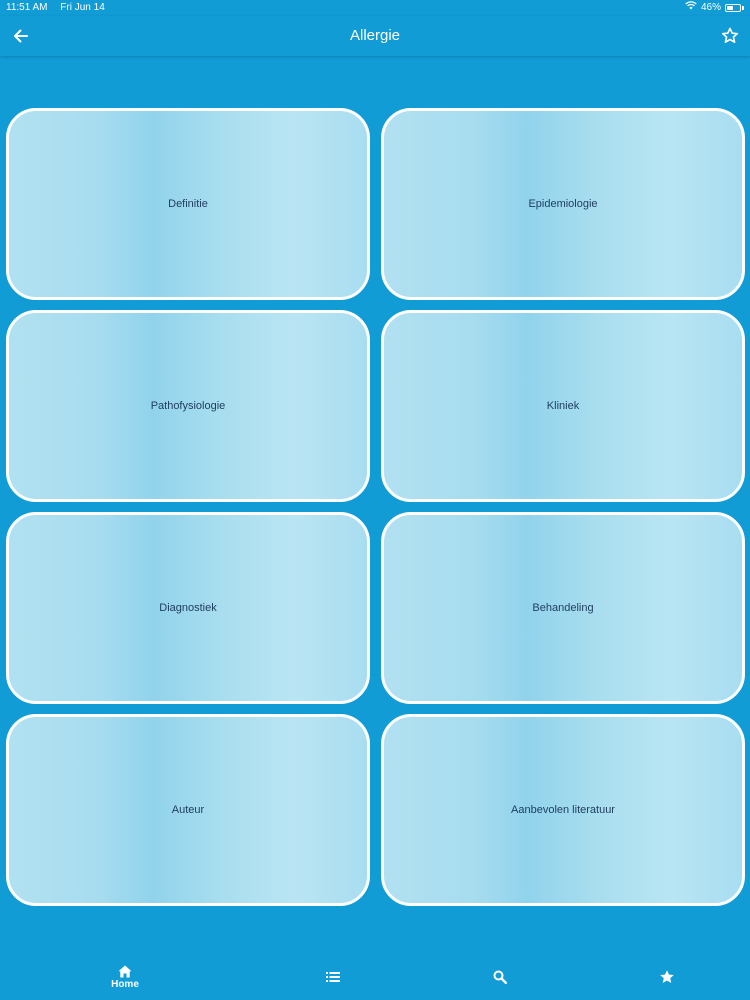 Image resolution: width=750 pixels, height=1000 pixels. I want to click on tile-aanbevolen-literatuur: Aanbevolen literatuur, so click(563, 810).